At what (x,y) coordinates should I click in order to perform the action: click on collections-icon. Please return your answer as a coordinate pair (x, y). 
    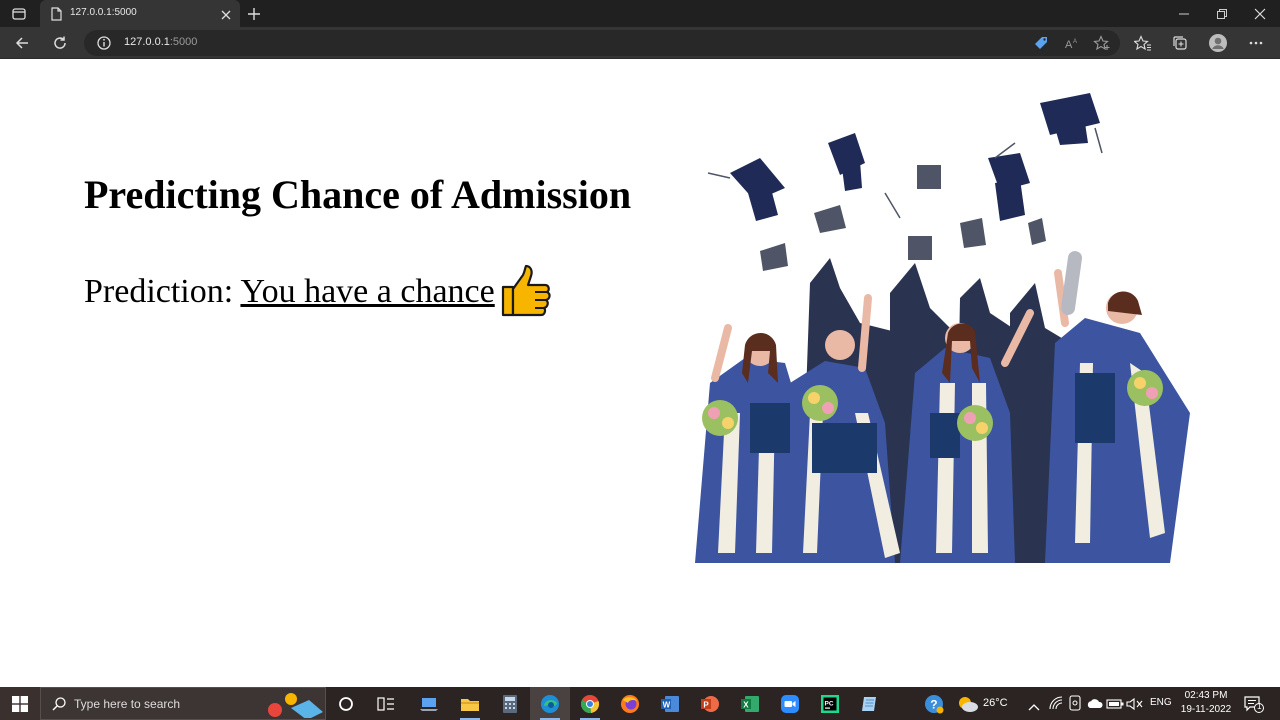
    Looking at the image, I should click on (1180, 43).